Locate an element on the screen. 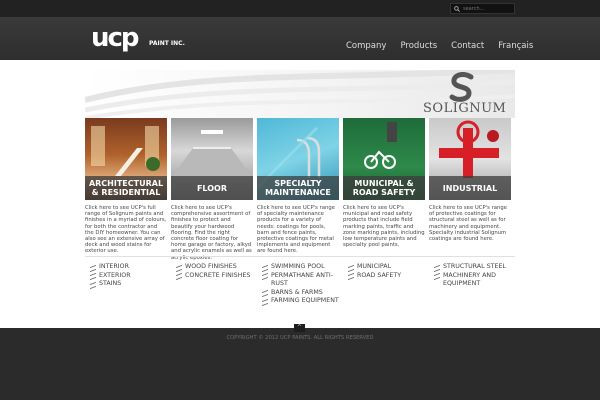  link-wood-finishes: WOOD FINISHES is located at coordinates (213, 267).